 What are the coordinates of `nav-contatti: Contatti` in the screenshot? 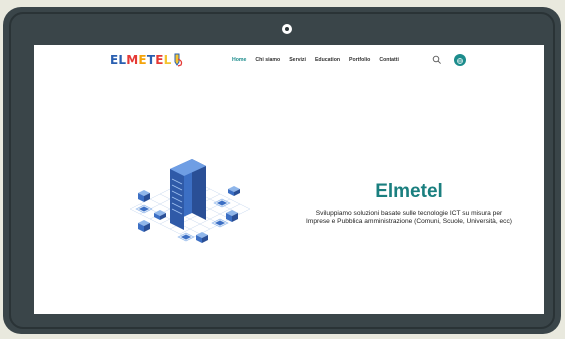 It's located at (389, 60).